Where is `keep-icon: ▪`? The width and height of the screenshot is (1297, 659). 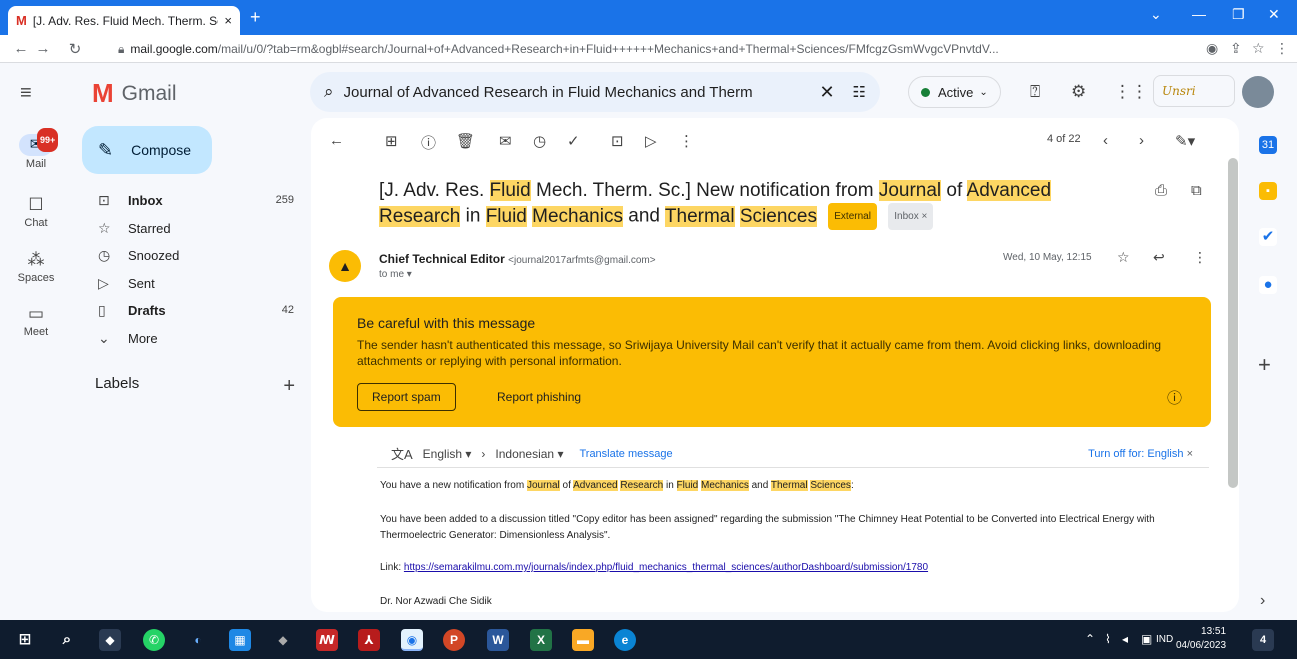 keep-icon: ▪ is located at coordinates (1268, 191).